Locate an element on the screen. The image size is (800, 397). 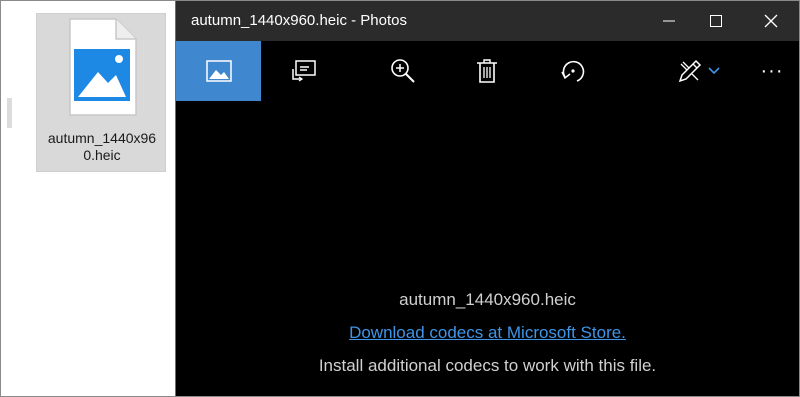
view-photo-icon is located at coordinates (218, 71).